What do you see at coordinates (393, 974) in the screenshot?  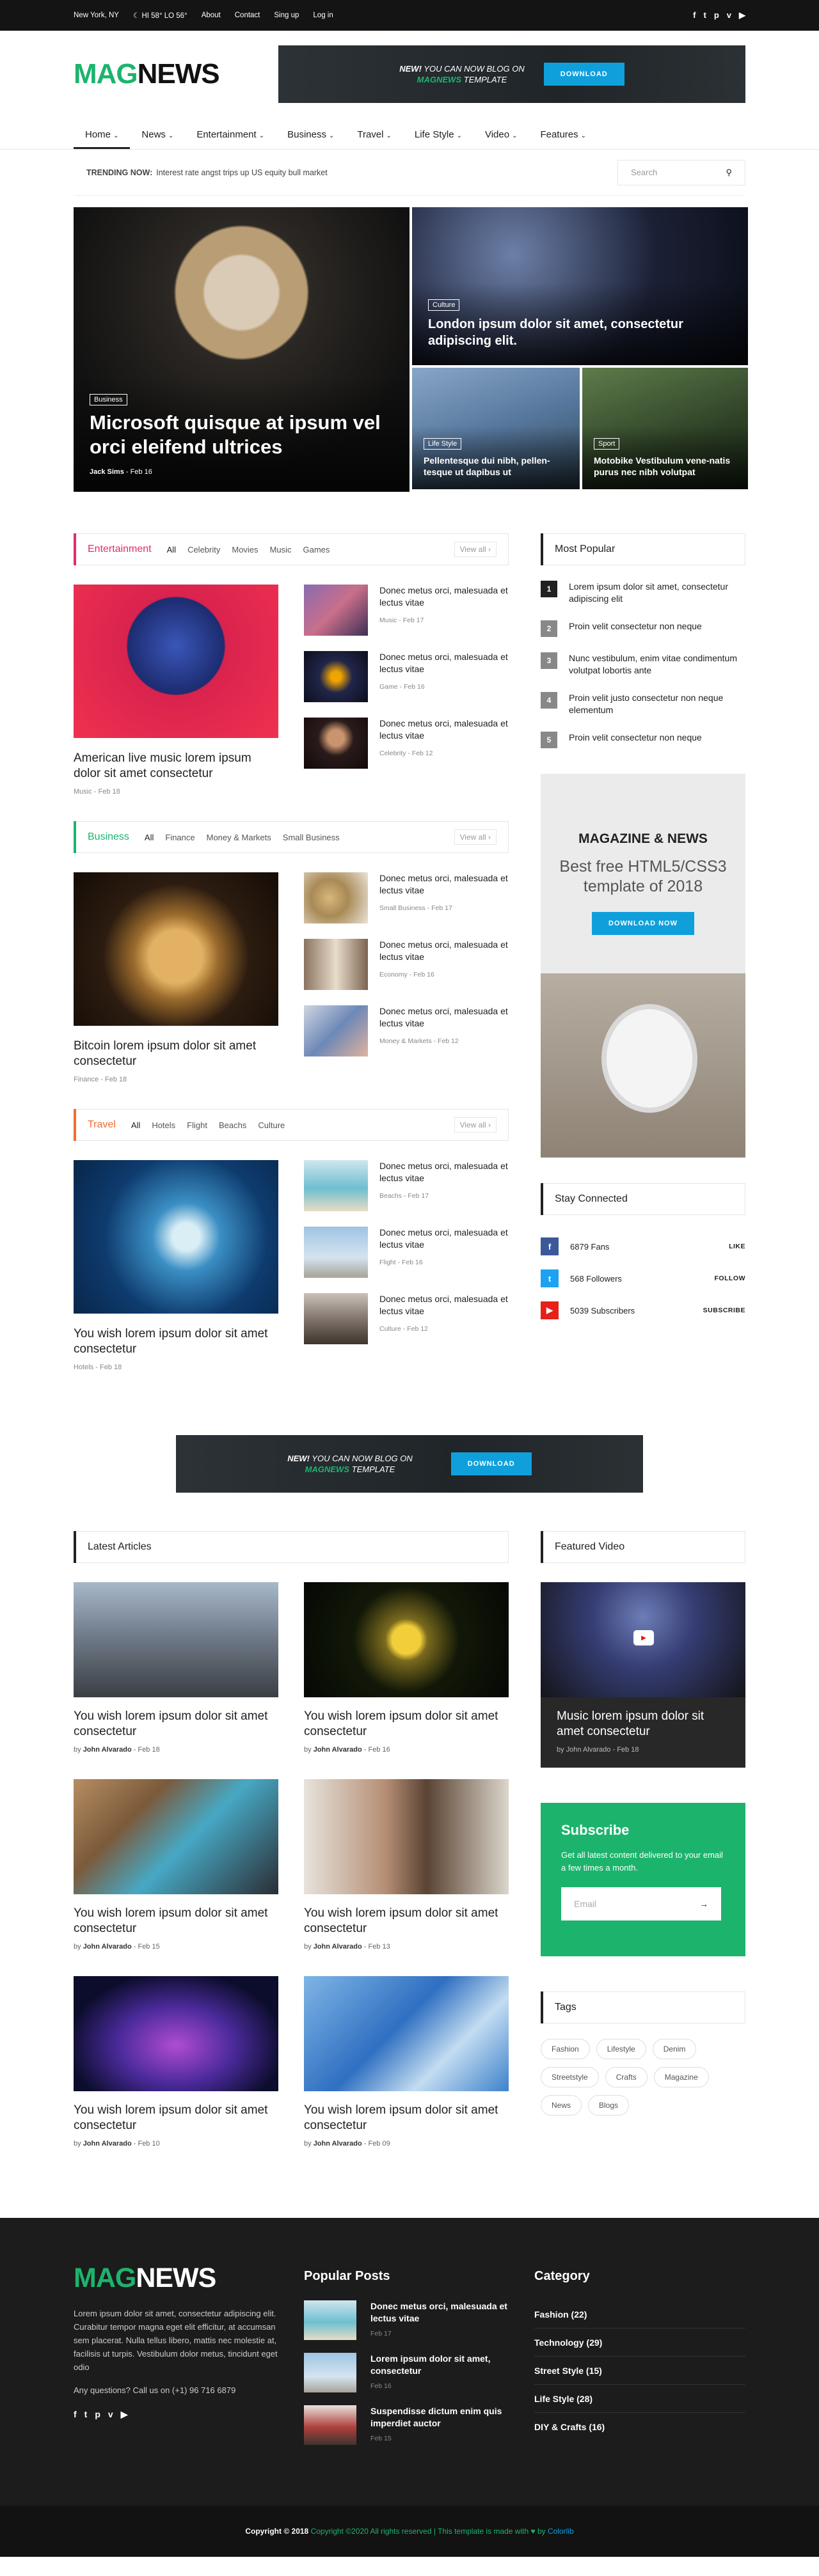 I see `post-category: Economy` at bounding box center [393, 974].